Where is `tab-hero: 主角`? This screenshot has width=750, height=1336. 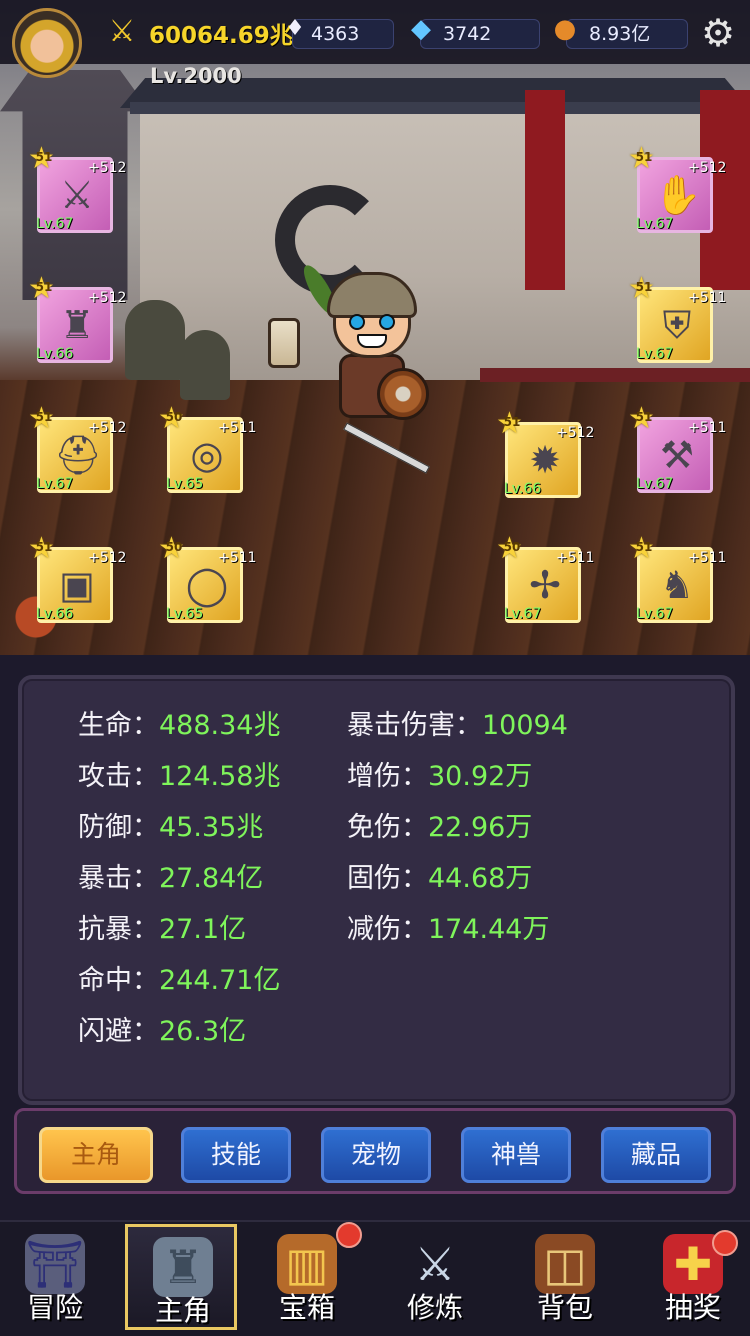
tab-hero: 主角 is located at coordinates (96, 1155).